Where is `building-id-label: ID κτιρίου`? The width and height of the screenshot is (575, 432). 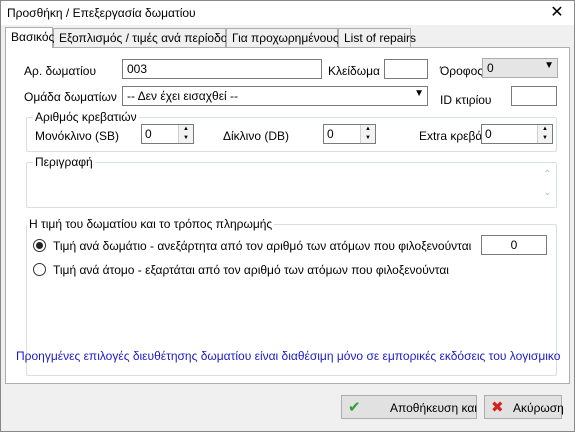
building-id-label: ID κτιρίου is located at coordinates (466, 100).